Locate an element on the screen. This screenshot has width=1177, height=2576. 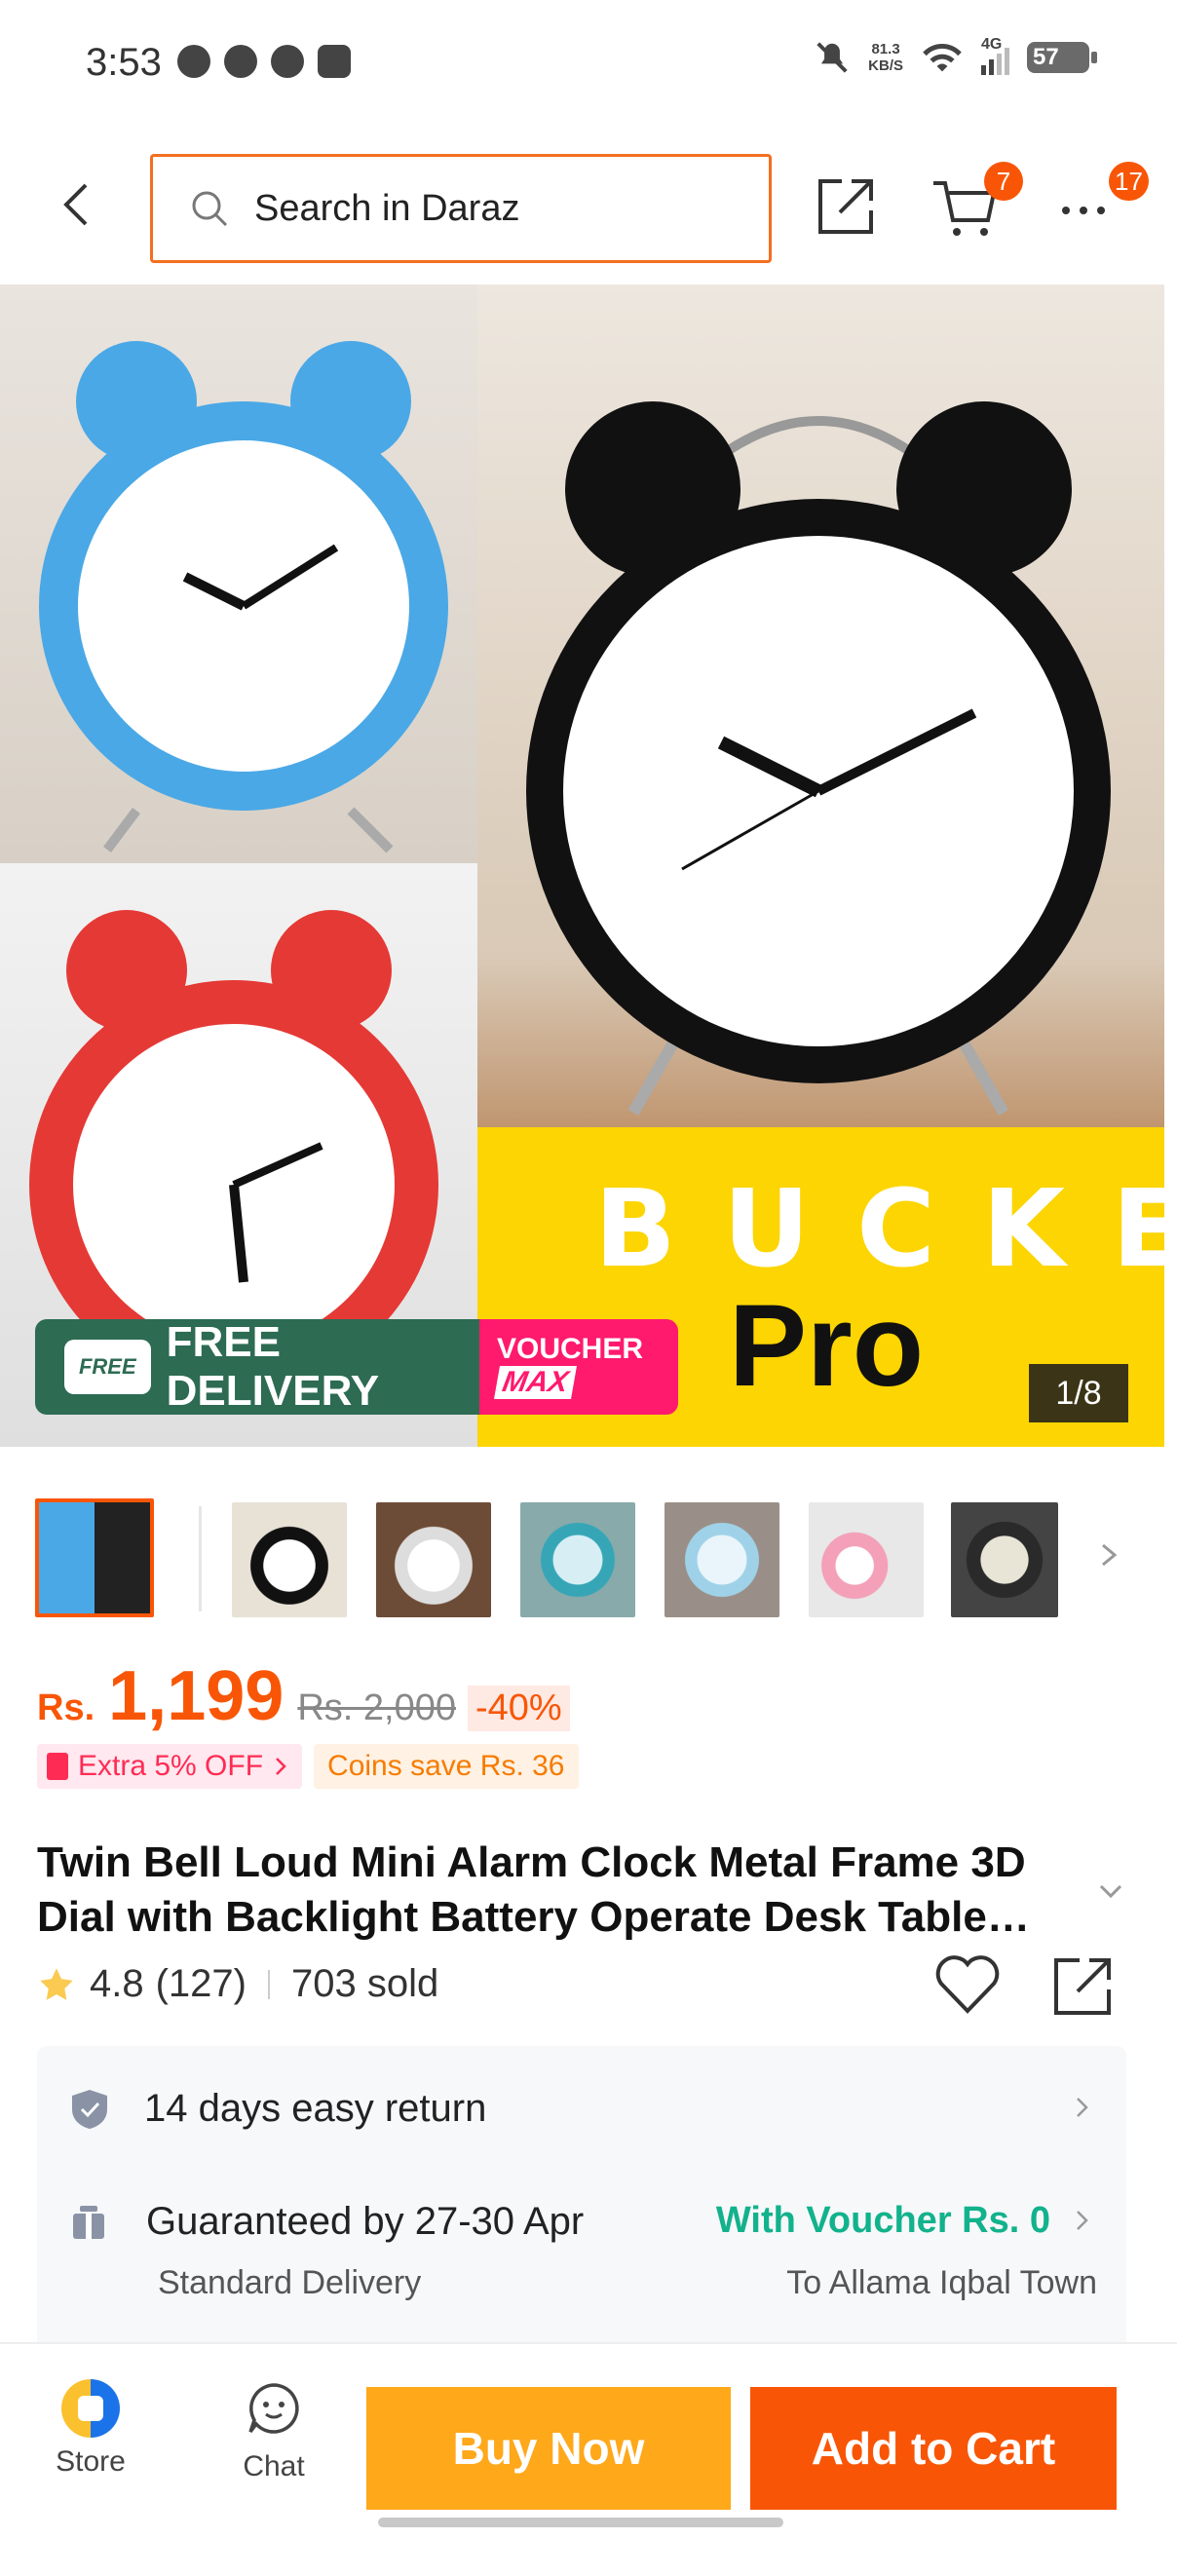
net-speed: 81.3 KB/S is located at coordinates (885, 57).